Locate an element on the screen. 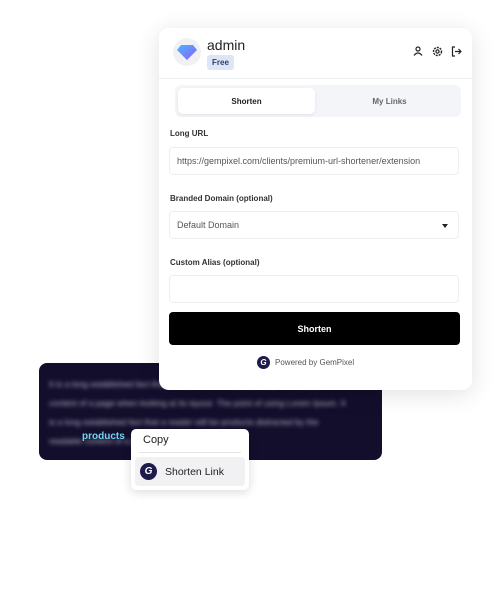 Image resolution: width=500 pixels, height=600 pixels. tab-bar: Shorten My Links is located at coordinates (318, 101).